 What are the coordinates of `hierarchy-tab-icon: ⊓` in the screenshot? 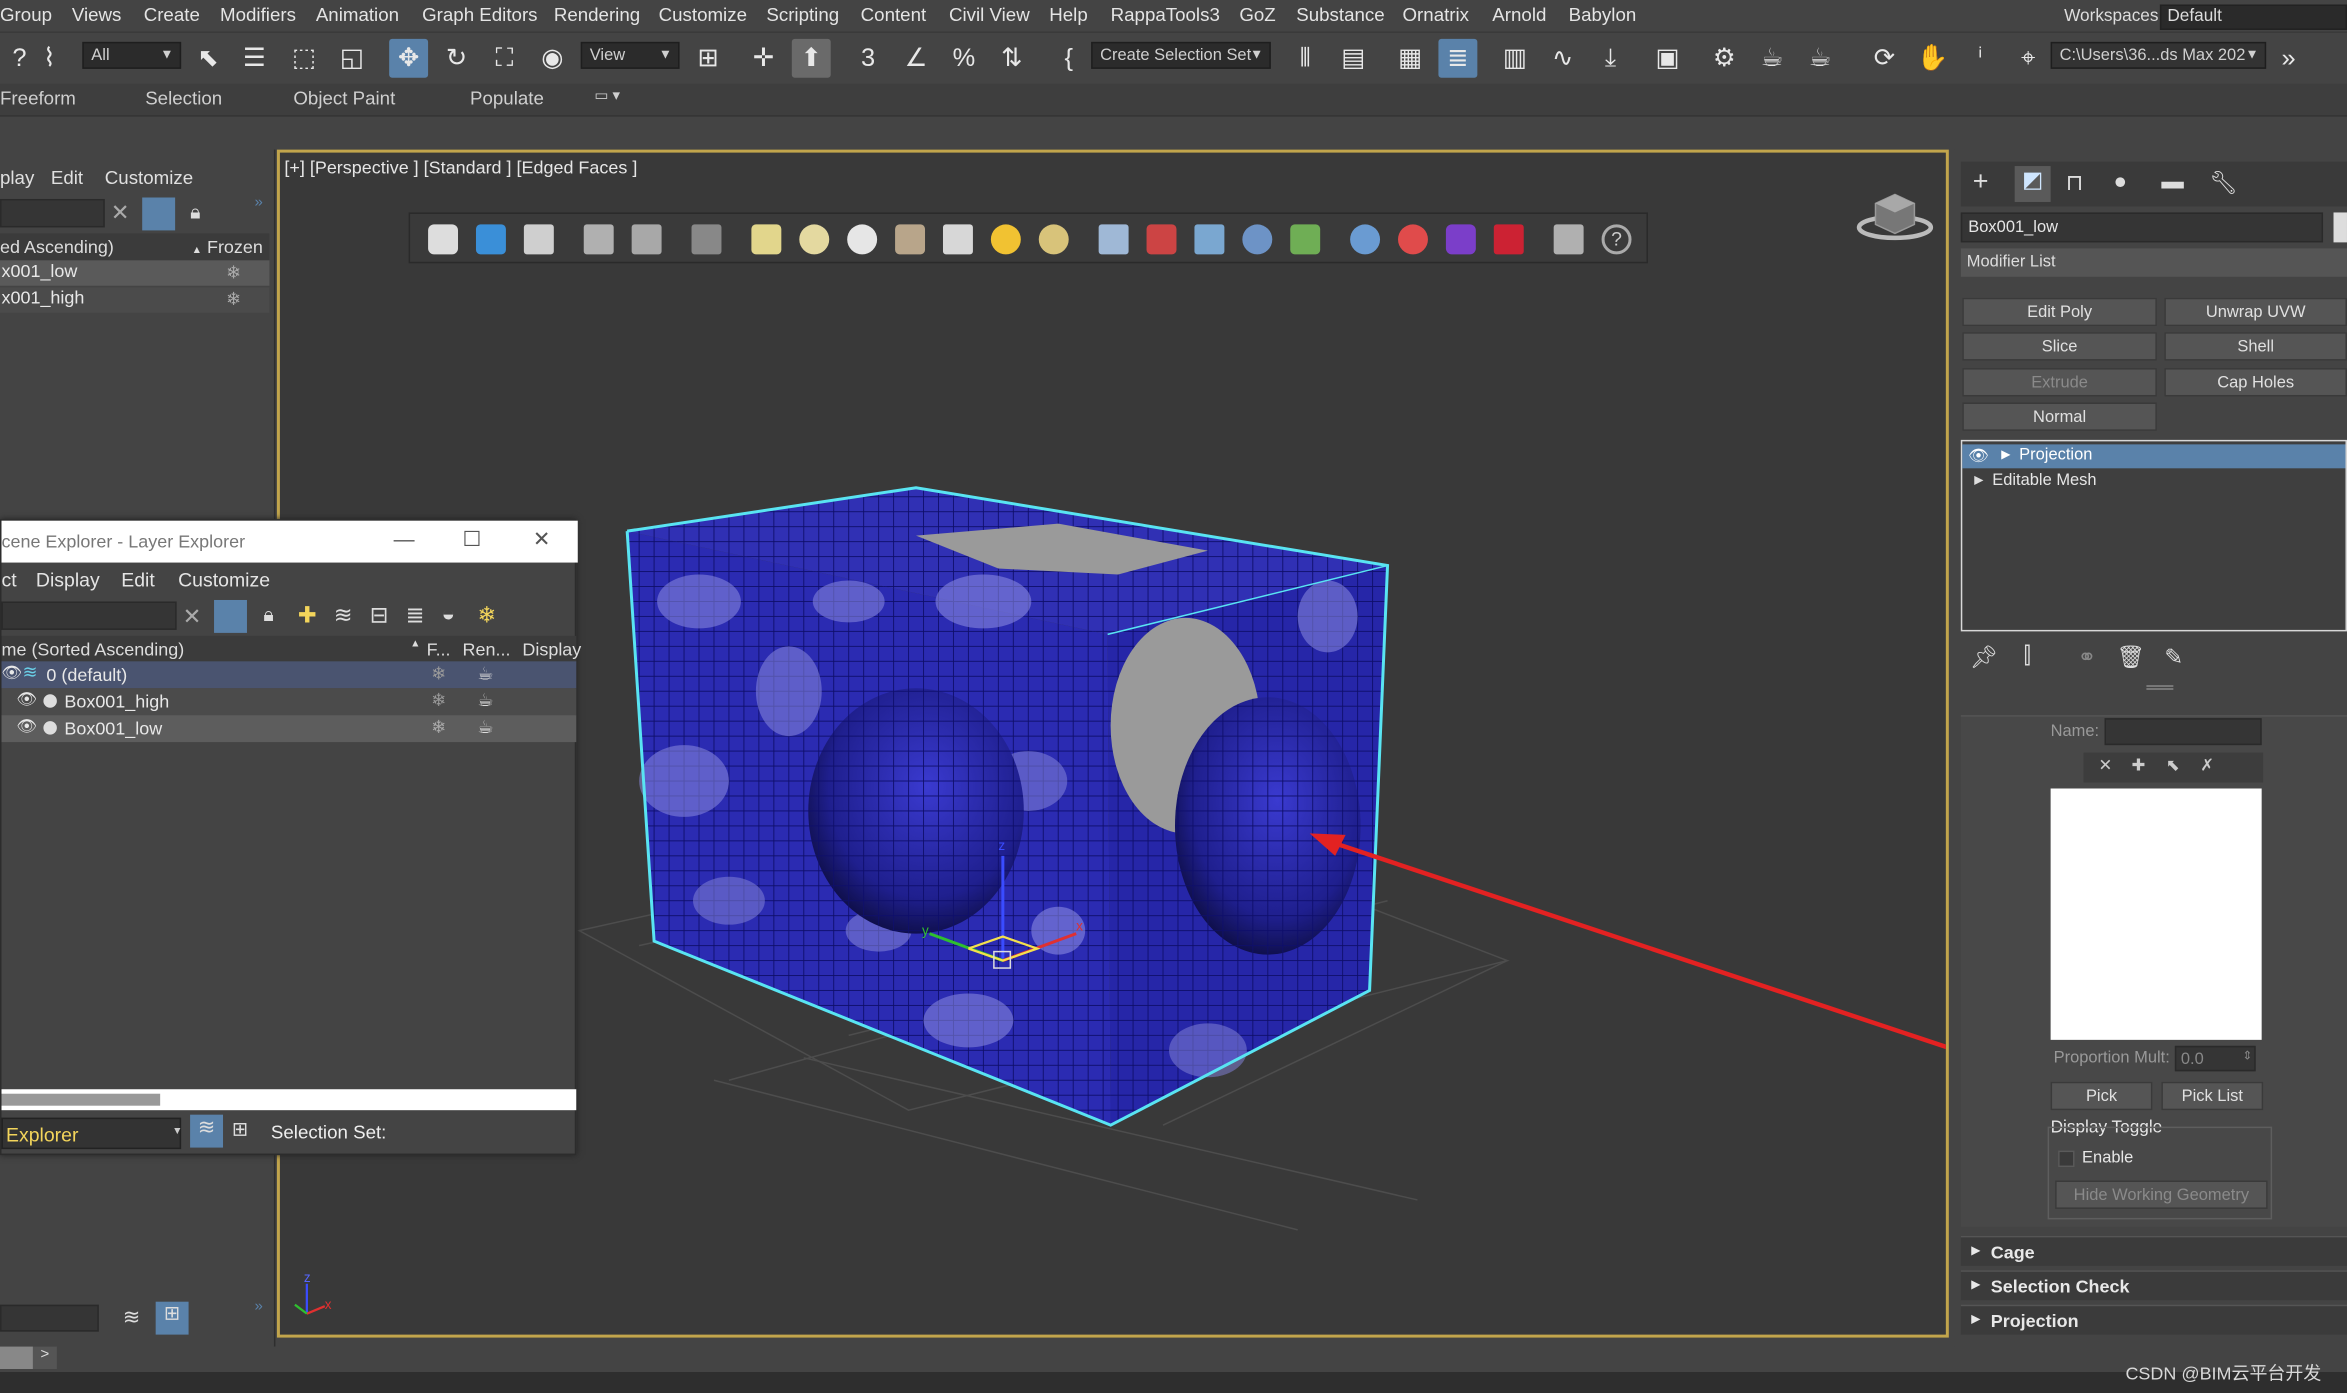 It's located at (2075, 182).